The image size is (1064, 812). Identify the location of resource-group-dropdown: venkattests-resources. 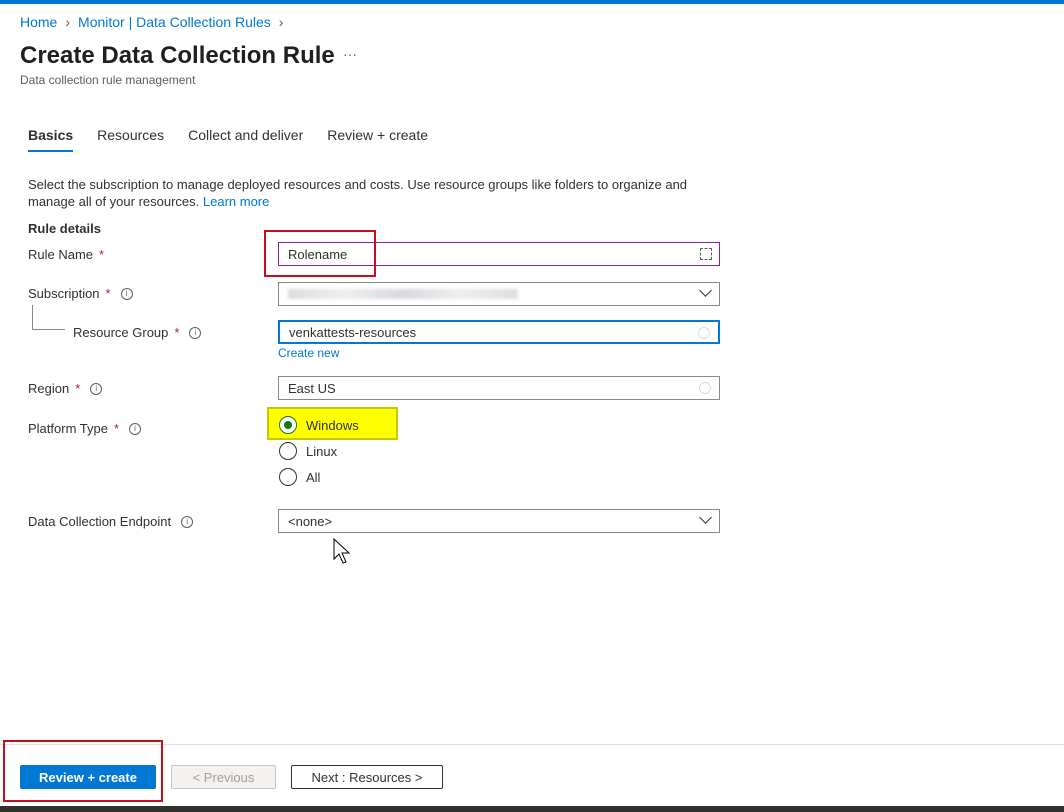
(499, 332).